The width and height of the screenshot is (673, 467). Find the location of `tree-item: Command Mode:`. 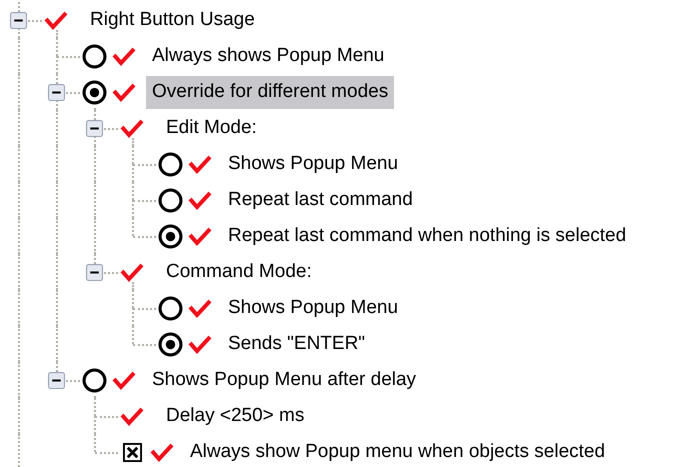

tree-item: Command Mode: is located at coordinates (239, 272).